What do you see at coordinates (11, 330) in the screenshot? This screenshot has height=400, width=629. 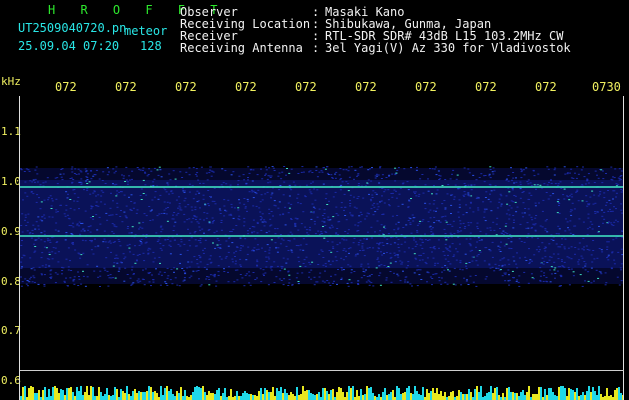 I see `y-tick-label: 0.7` at bounding box center [11, 330].